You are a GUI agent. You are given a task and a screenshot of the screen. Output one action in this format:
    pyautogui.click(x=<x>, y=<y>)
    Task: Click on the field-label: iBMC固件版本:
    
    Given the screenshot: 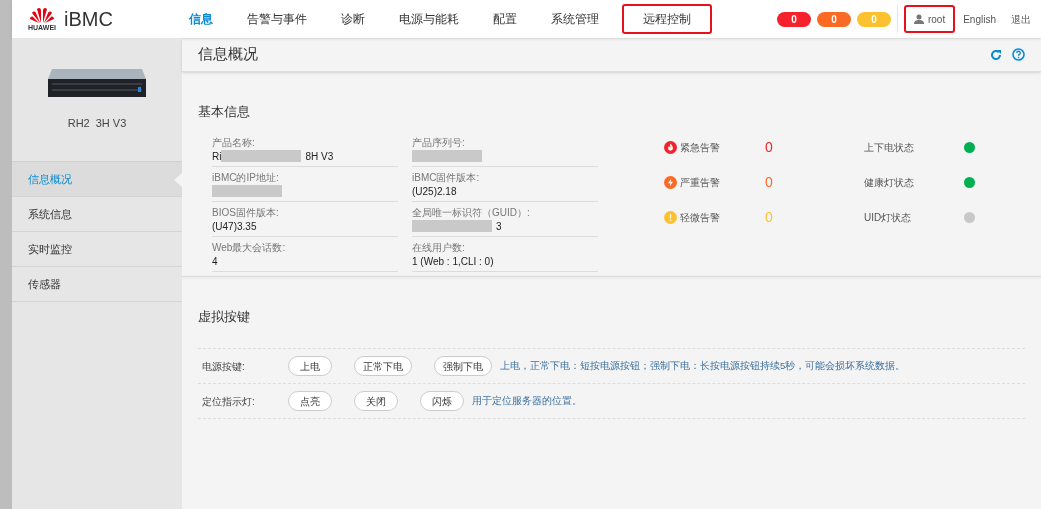 What is the action you would take?
    pyautogui.click(x=446, y=177)
    